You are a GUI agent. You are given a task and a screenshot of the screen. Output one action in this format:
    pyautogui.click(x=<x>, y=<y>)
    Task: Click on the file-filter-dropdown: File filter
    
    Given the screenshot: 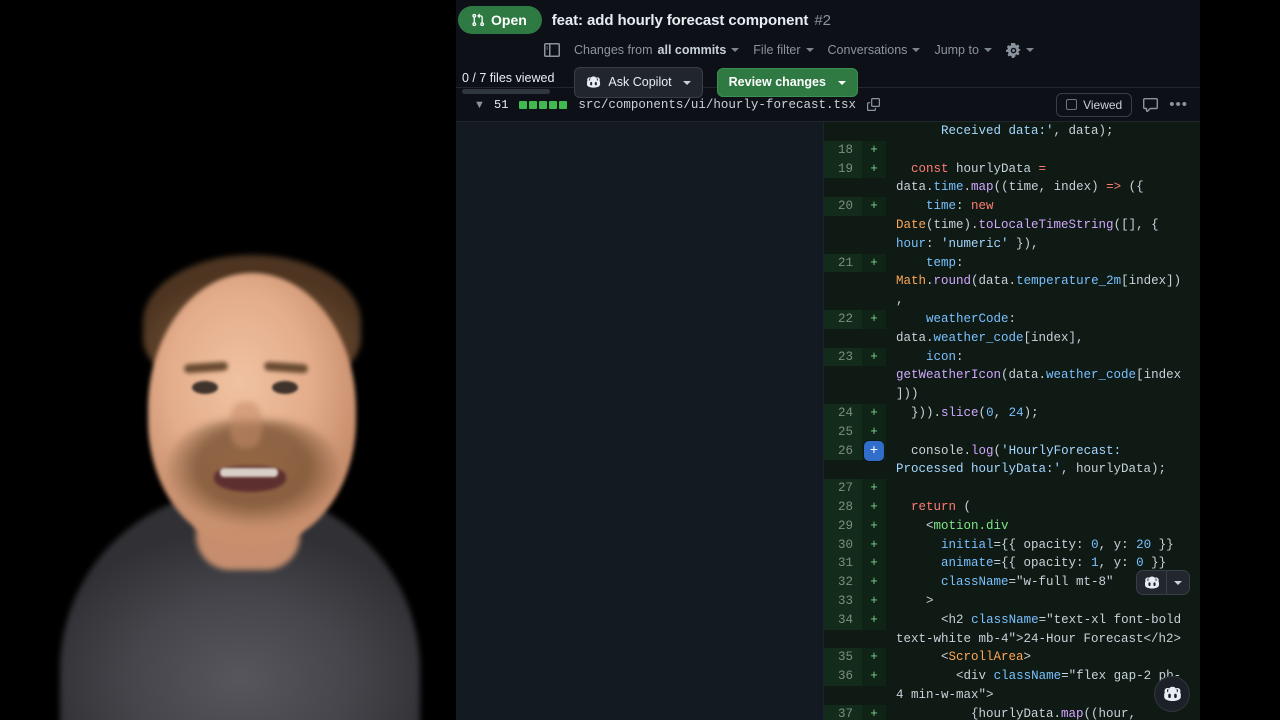 What is the action you would take?
    pyautogui.click(x=783, y=50)
    